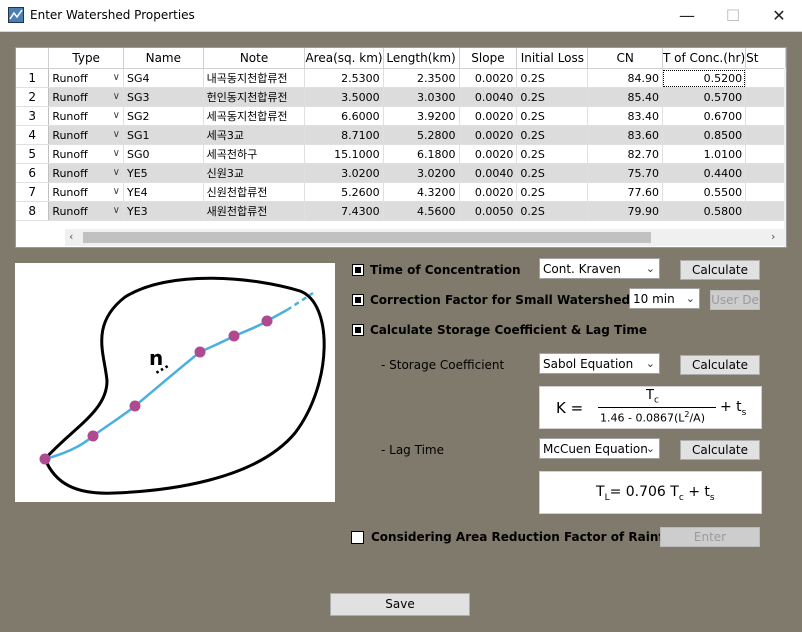  What do you see at coordinates (625, 97) in the screenshot?
I see `cn-cell: 85.40` at bounding box center [625, 97].